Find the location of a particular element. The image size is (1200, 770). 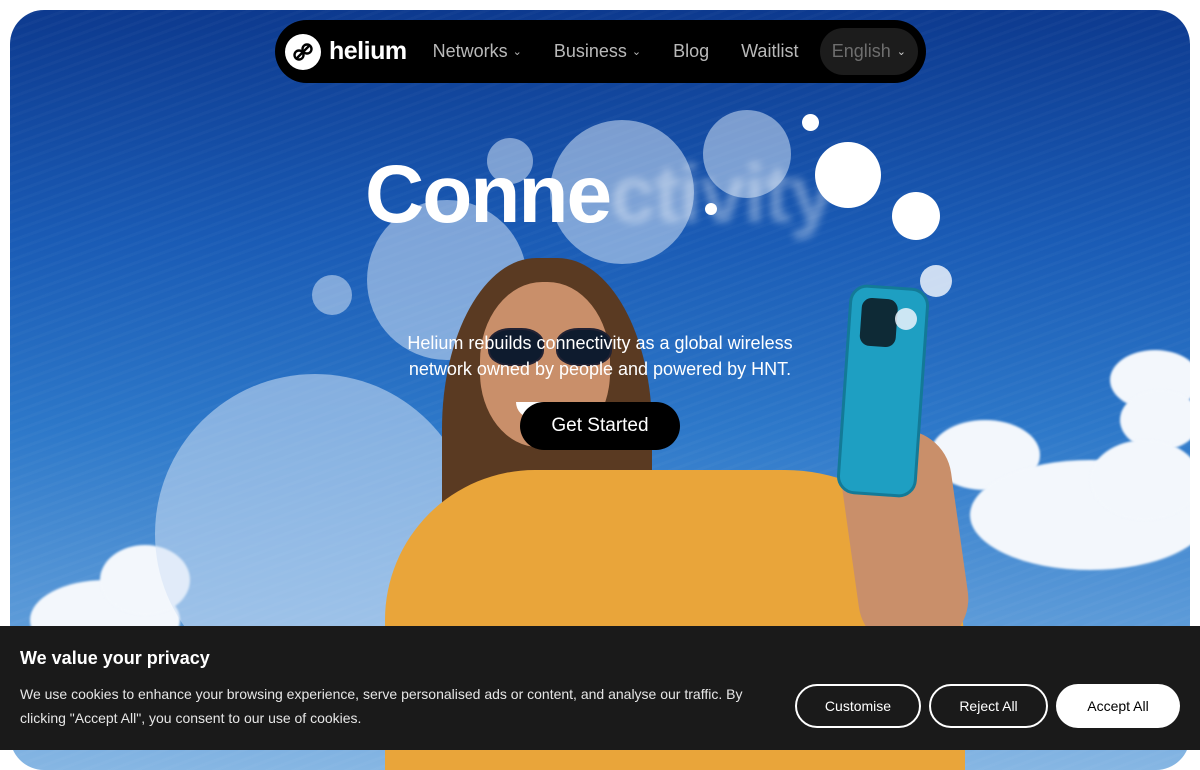

nav-item-waitlist: Waitlist is located at coordinates (769, 51).